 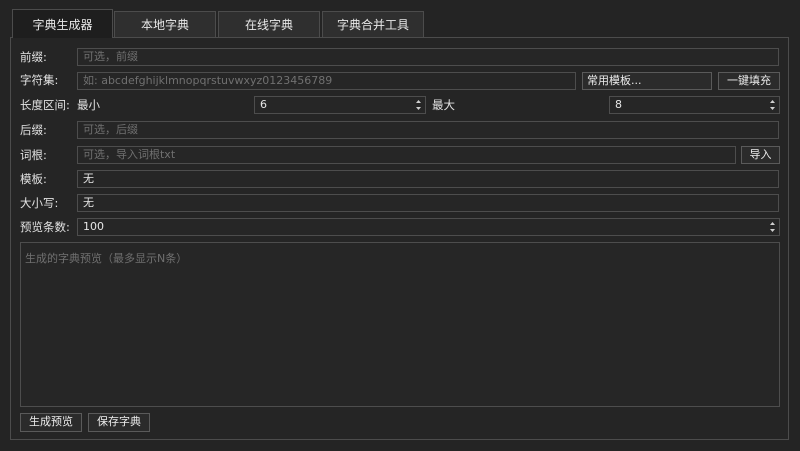 I want to click on tab-local-dict: 本地字典, so click(x=165, y=24).